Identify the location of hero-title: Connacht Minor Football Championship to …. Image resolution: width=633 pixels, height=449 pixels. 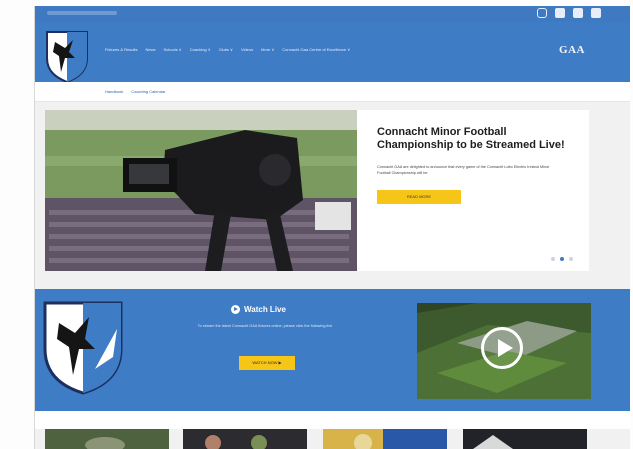
(477, 139).